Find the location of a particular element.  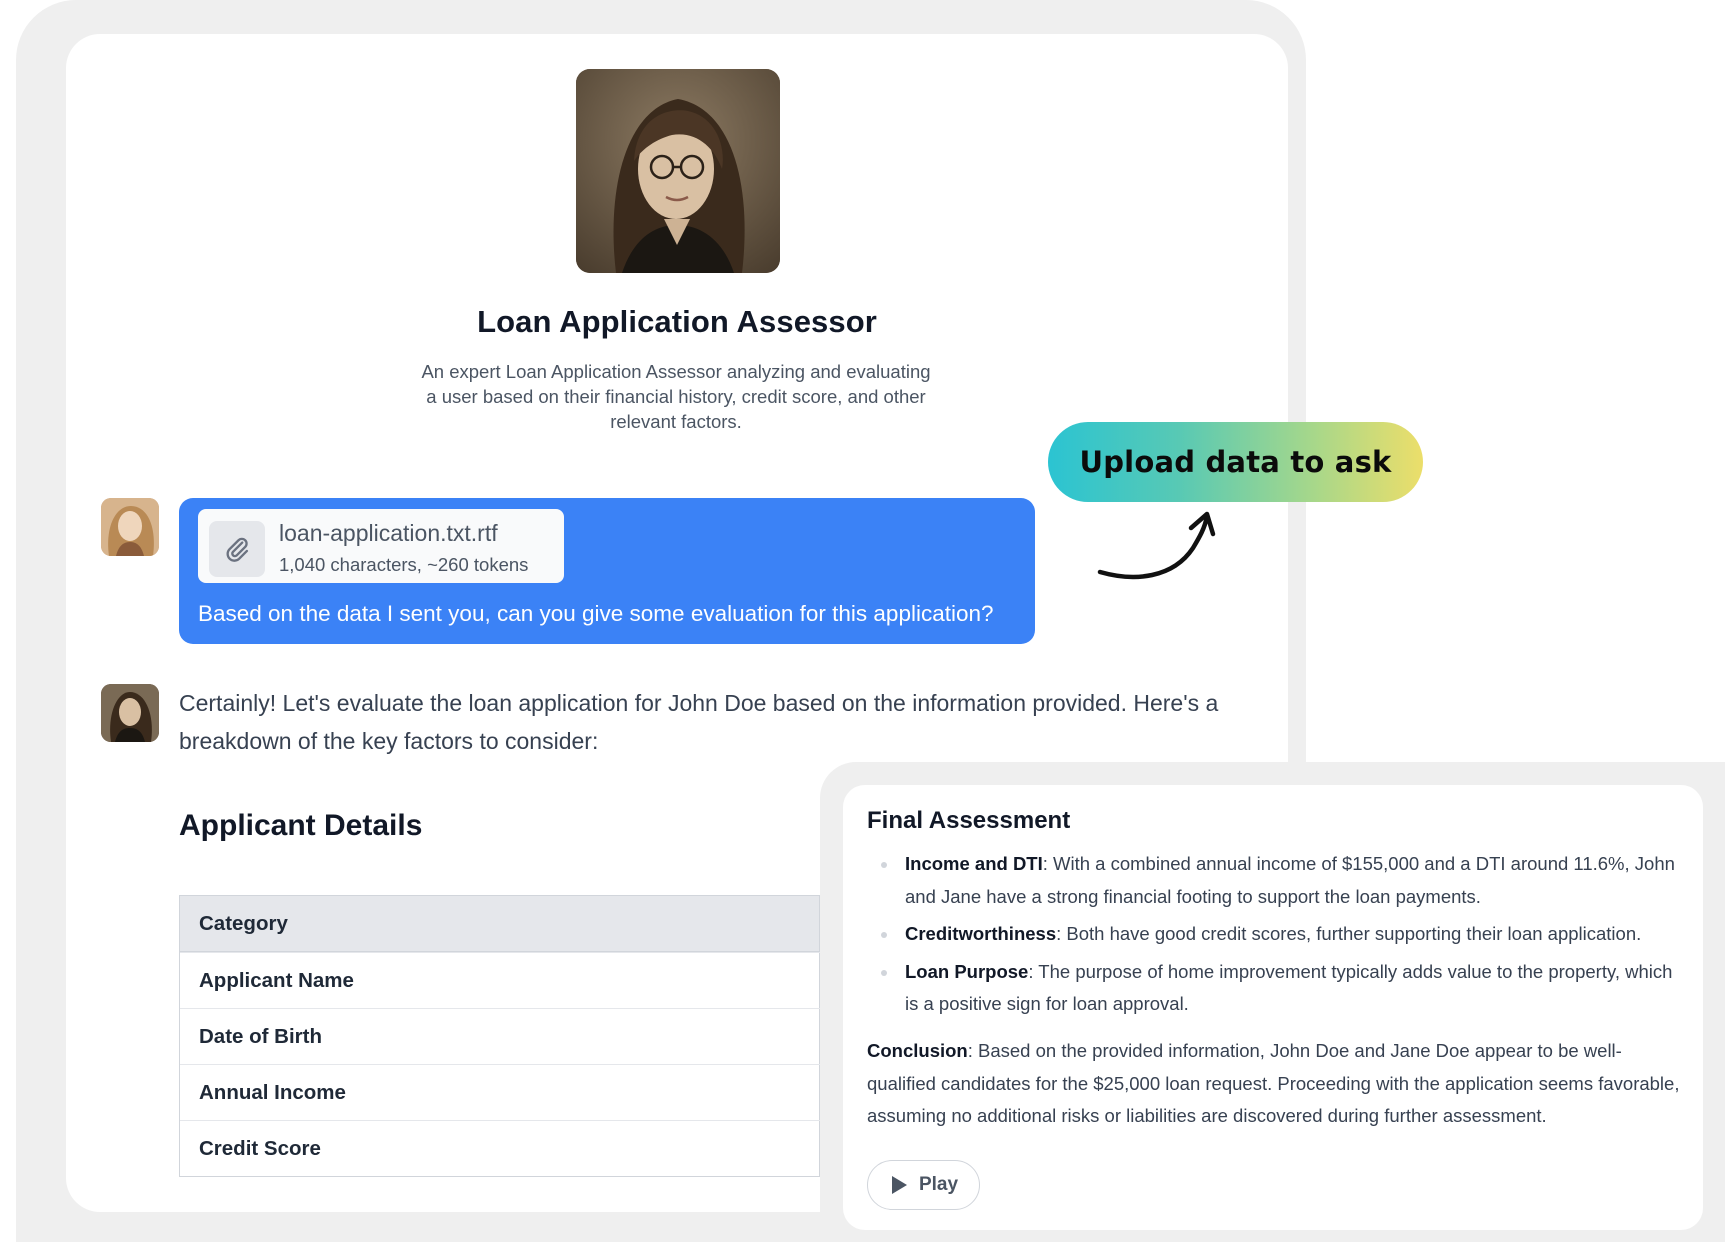

user-avatar-image is located at coordinates (130, 527).